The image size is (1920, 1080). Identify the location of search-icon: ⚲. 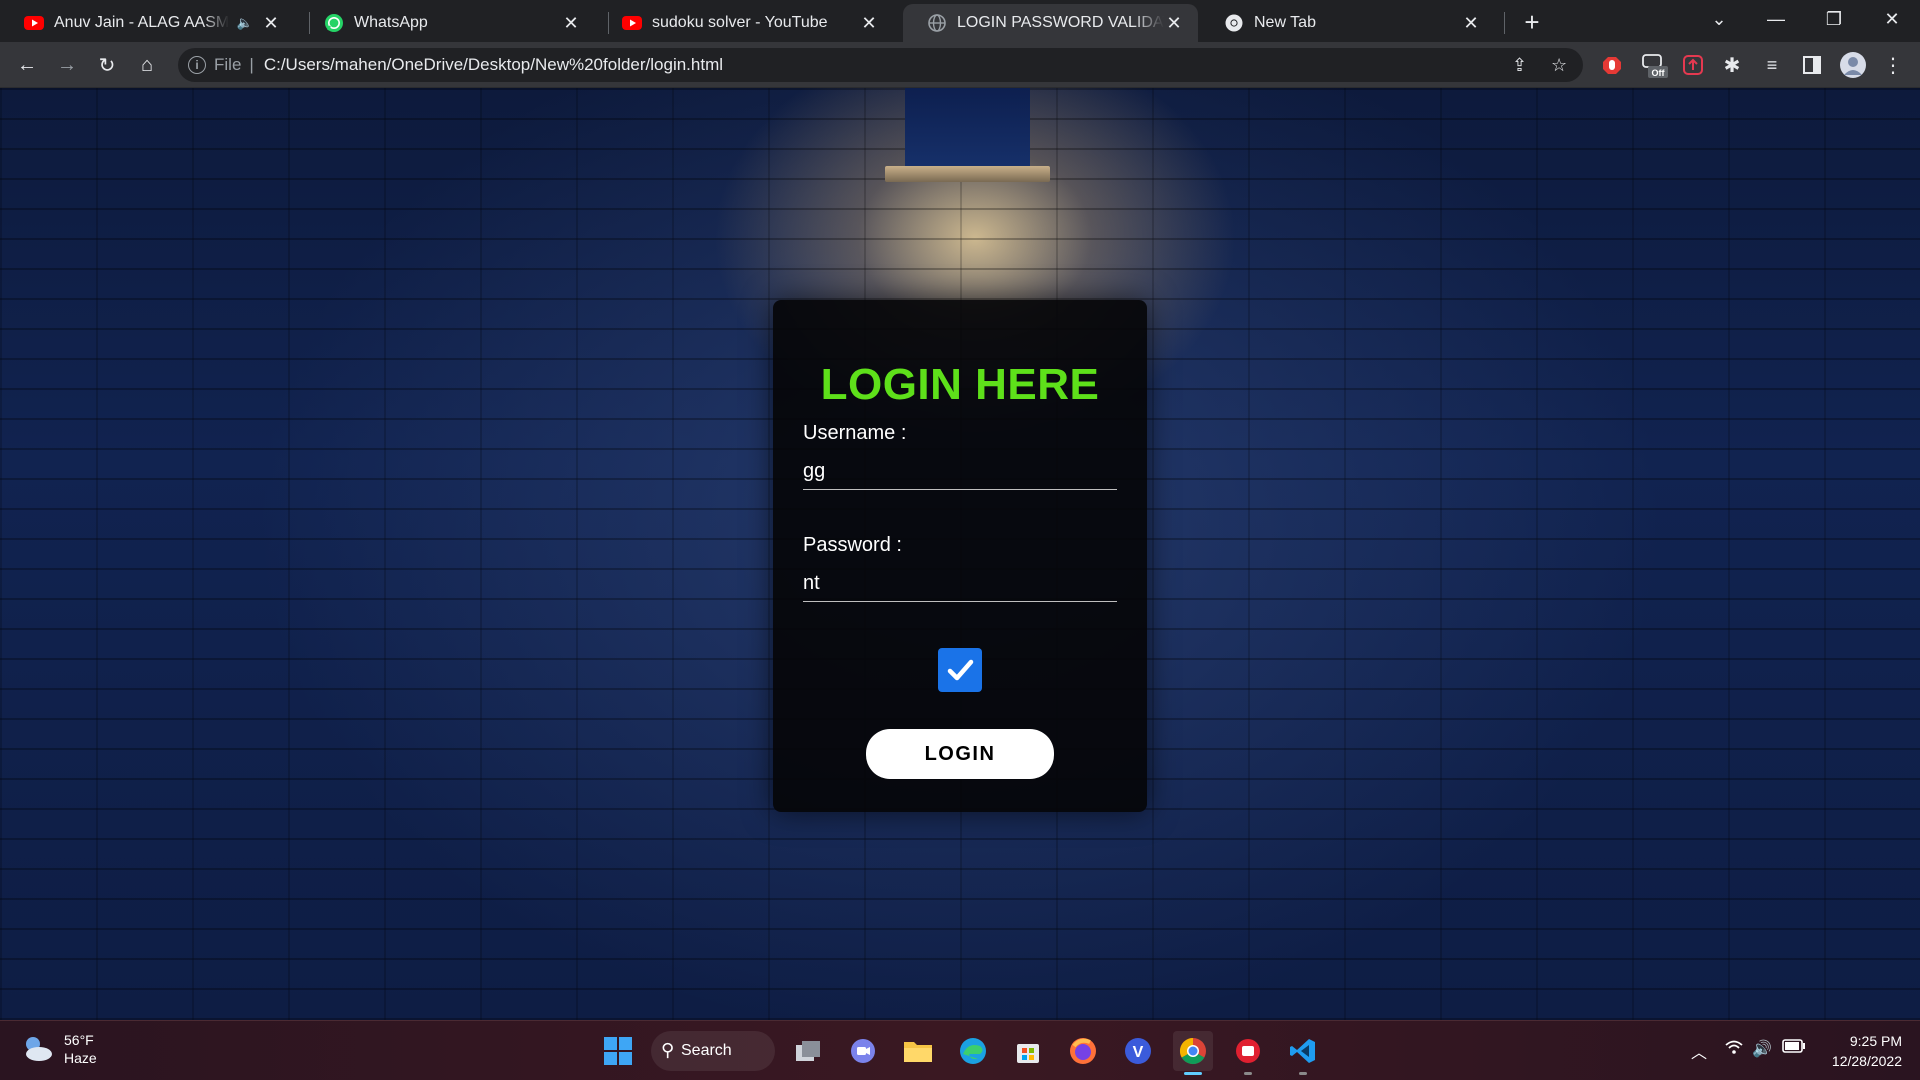
(668, 1050).